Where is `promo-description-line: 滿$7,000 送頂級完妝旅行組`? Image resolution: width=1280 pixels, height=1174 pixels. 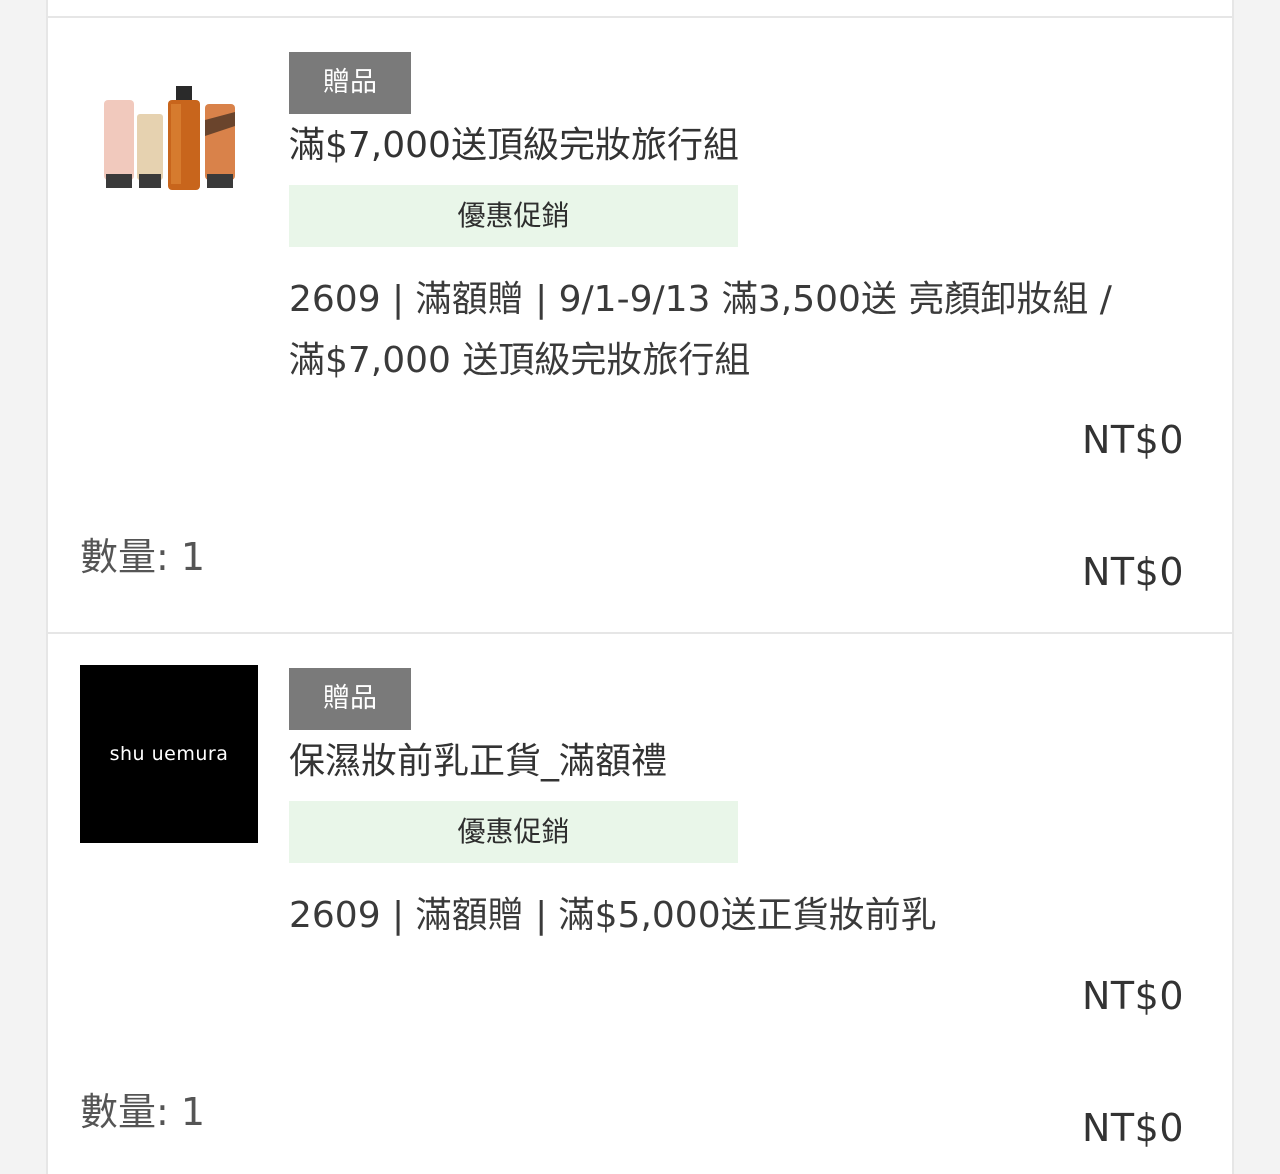
promo-description-line: 滿$7,000 送頂級完妝旅行組 is located at coordinates (520, 360).